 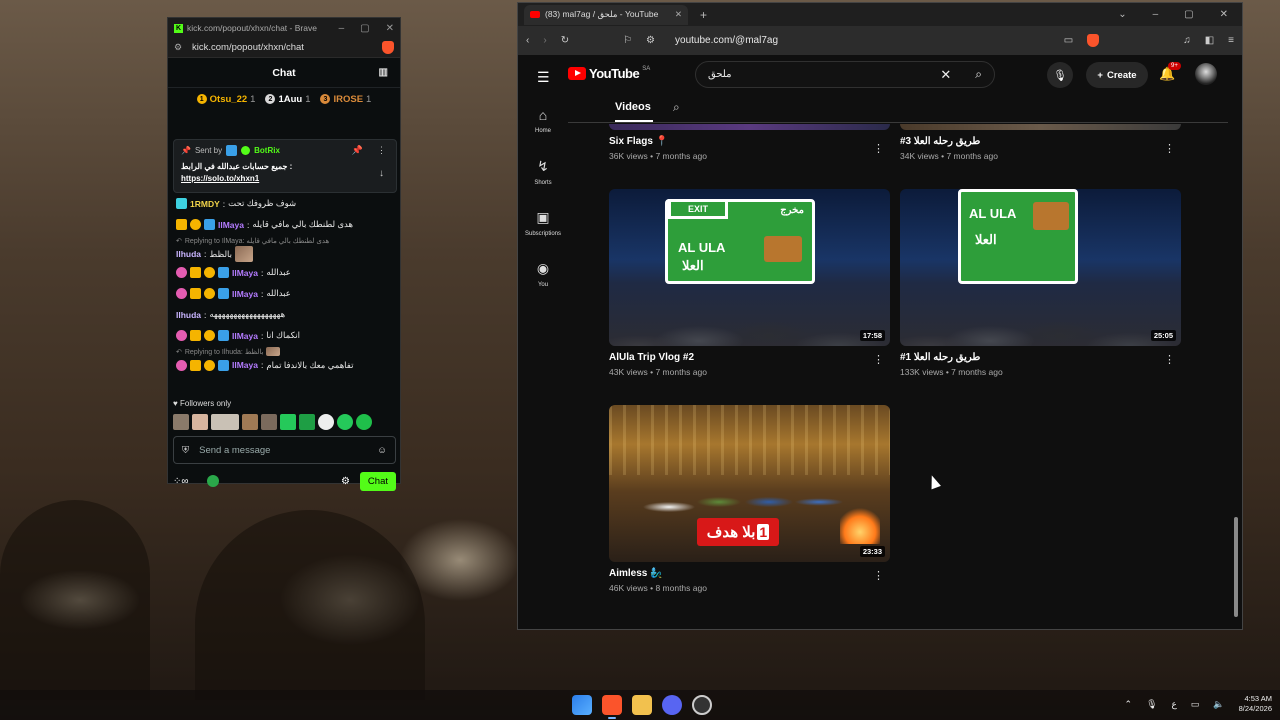 I want to click on users-icon: ⁘∞, so click(x=181, y=481).